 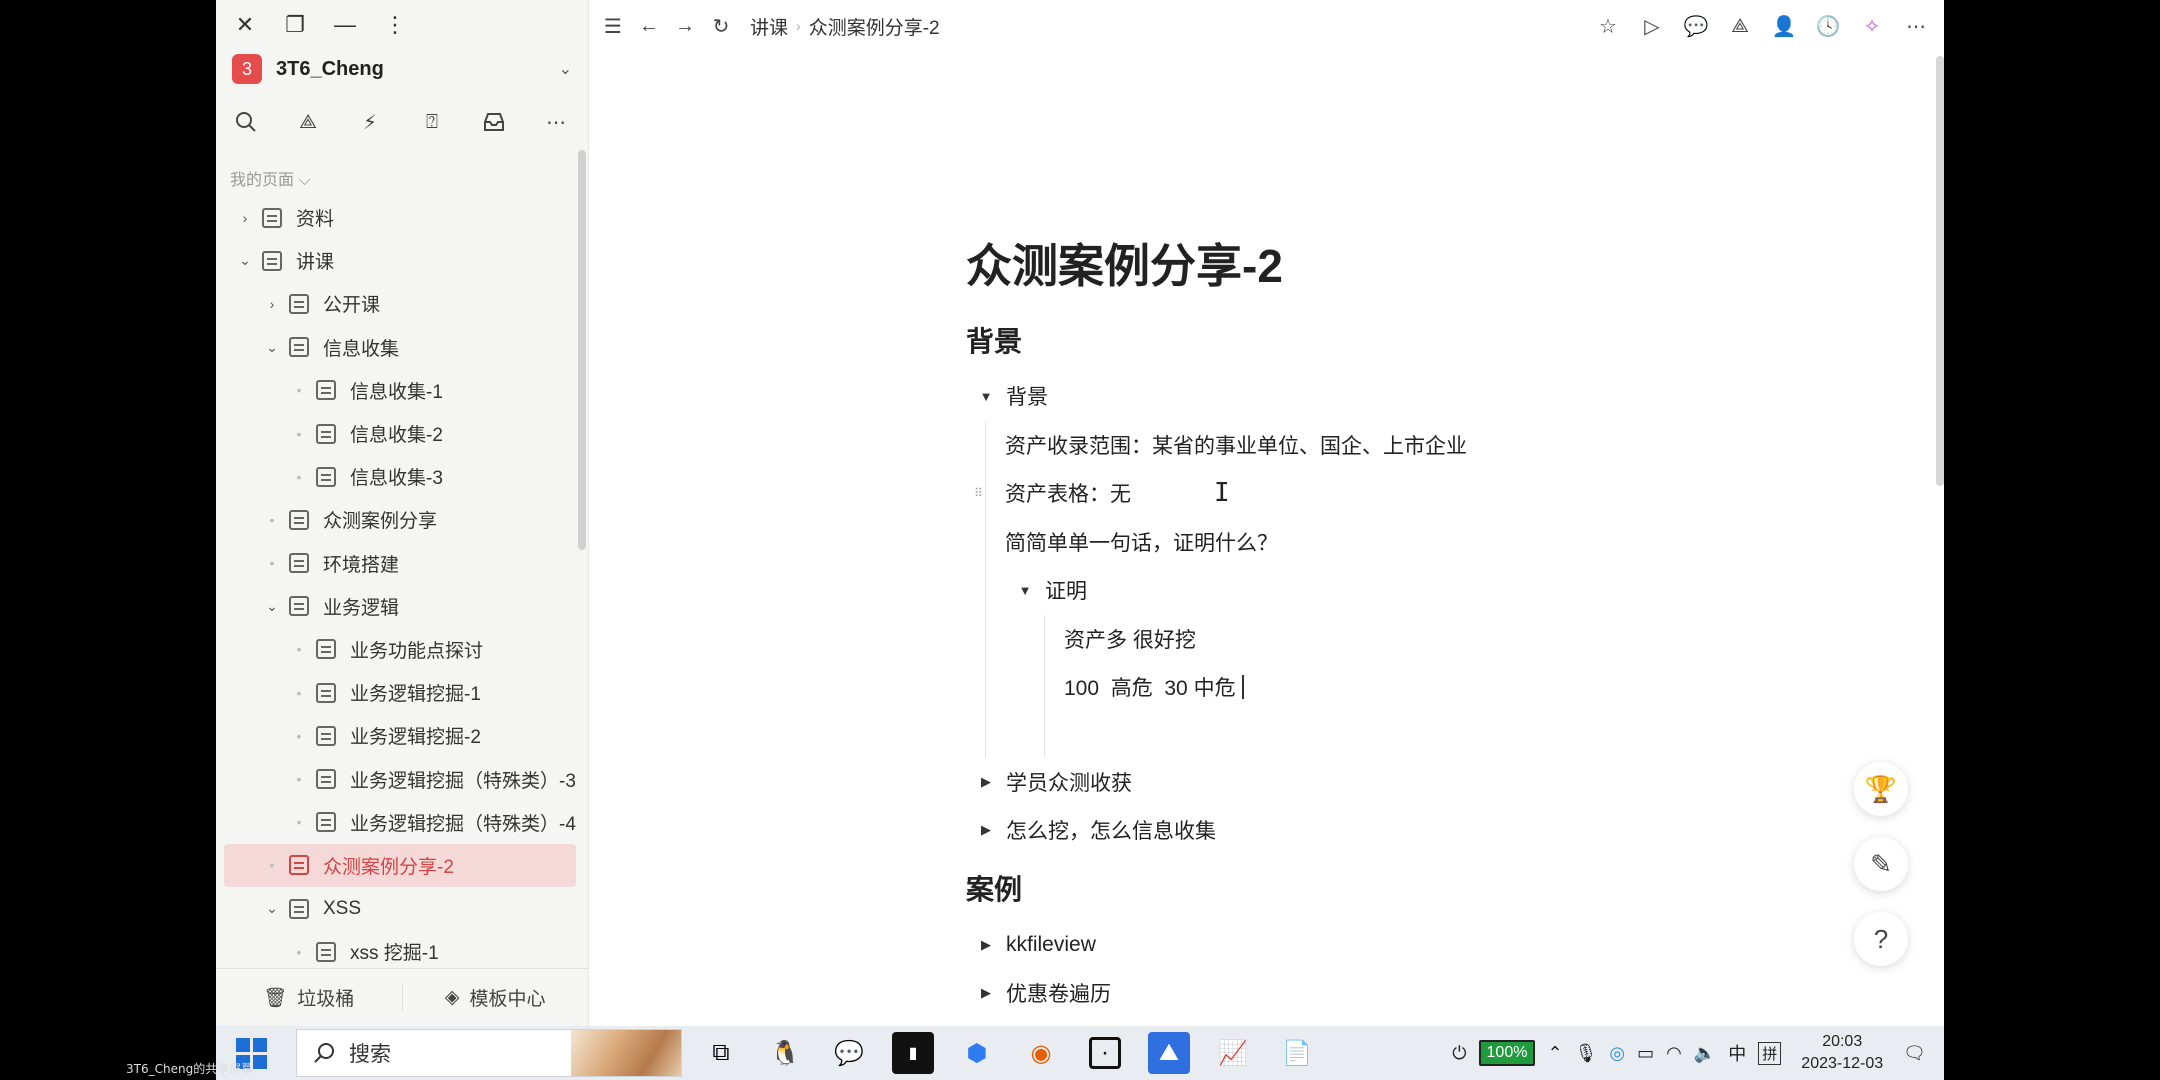 What do you see at coordinates (245, 25) in the screenshot?
I see `close-icon: ✕` at bounding box center [245, 25].